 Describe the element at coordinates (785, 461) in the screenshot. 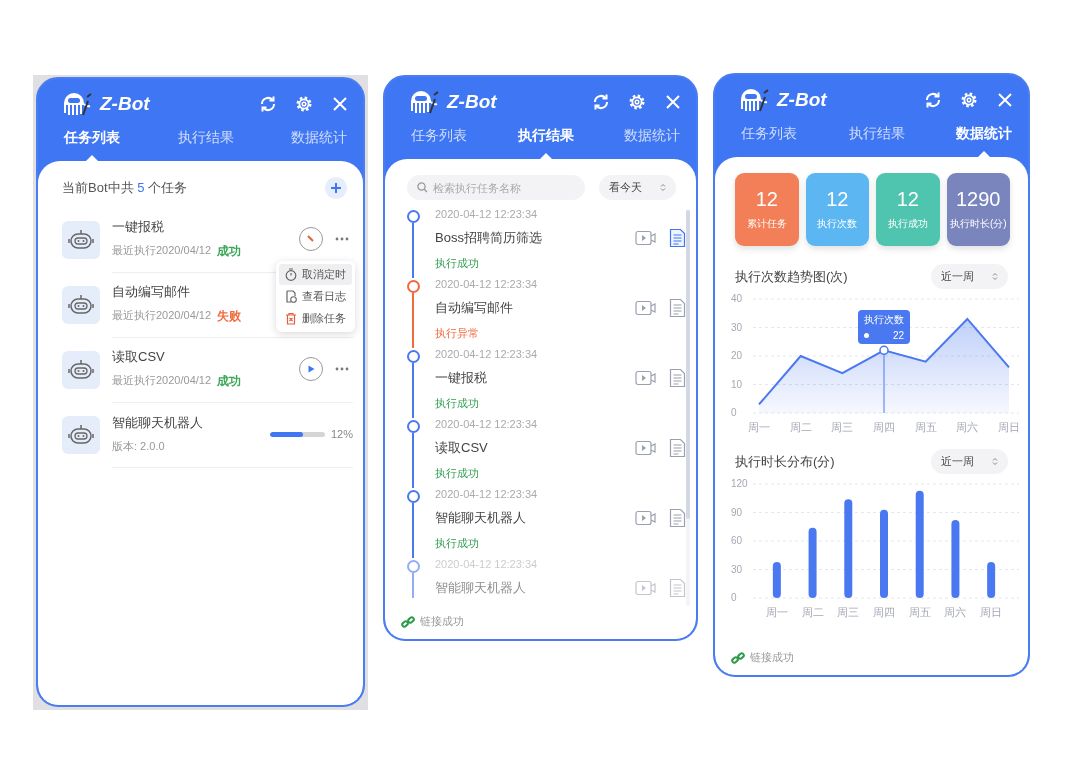

I see `chart-title: 执行时长分布(分)` at that location.